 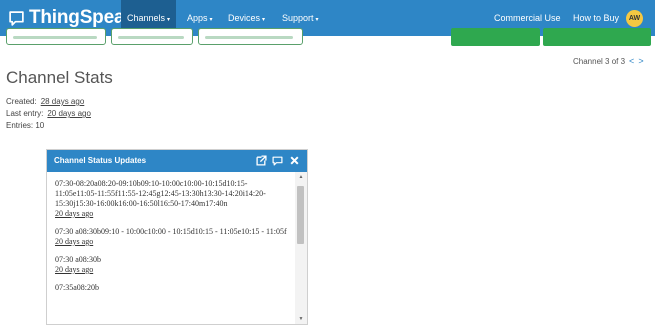 I want to click on stat-created-value: 28 days ago, so click(x=62, y=101).